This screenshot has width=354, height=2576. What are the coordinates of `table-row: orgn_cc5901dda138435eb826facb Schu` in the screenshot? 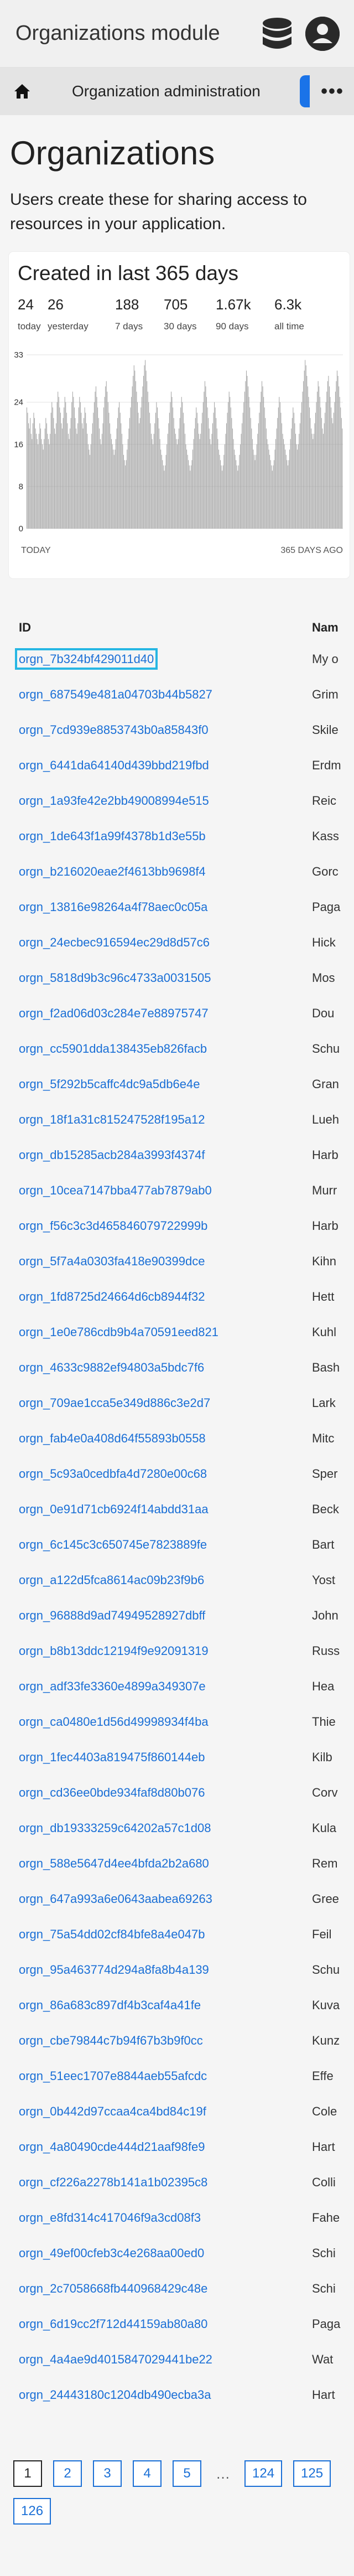 It's located at (177, 1049).